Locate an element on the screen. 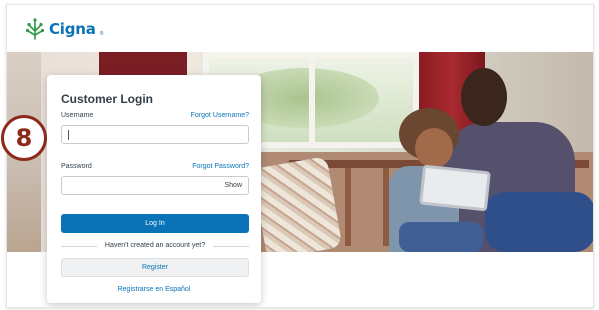 This screenshot has height=310, width=599. password-field: Show is located at coordinates (155, 186).